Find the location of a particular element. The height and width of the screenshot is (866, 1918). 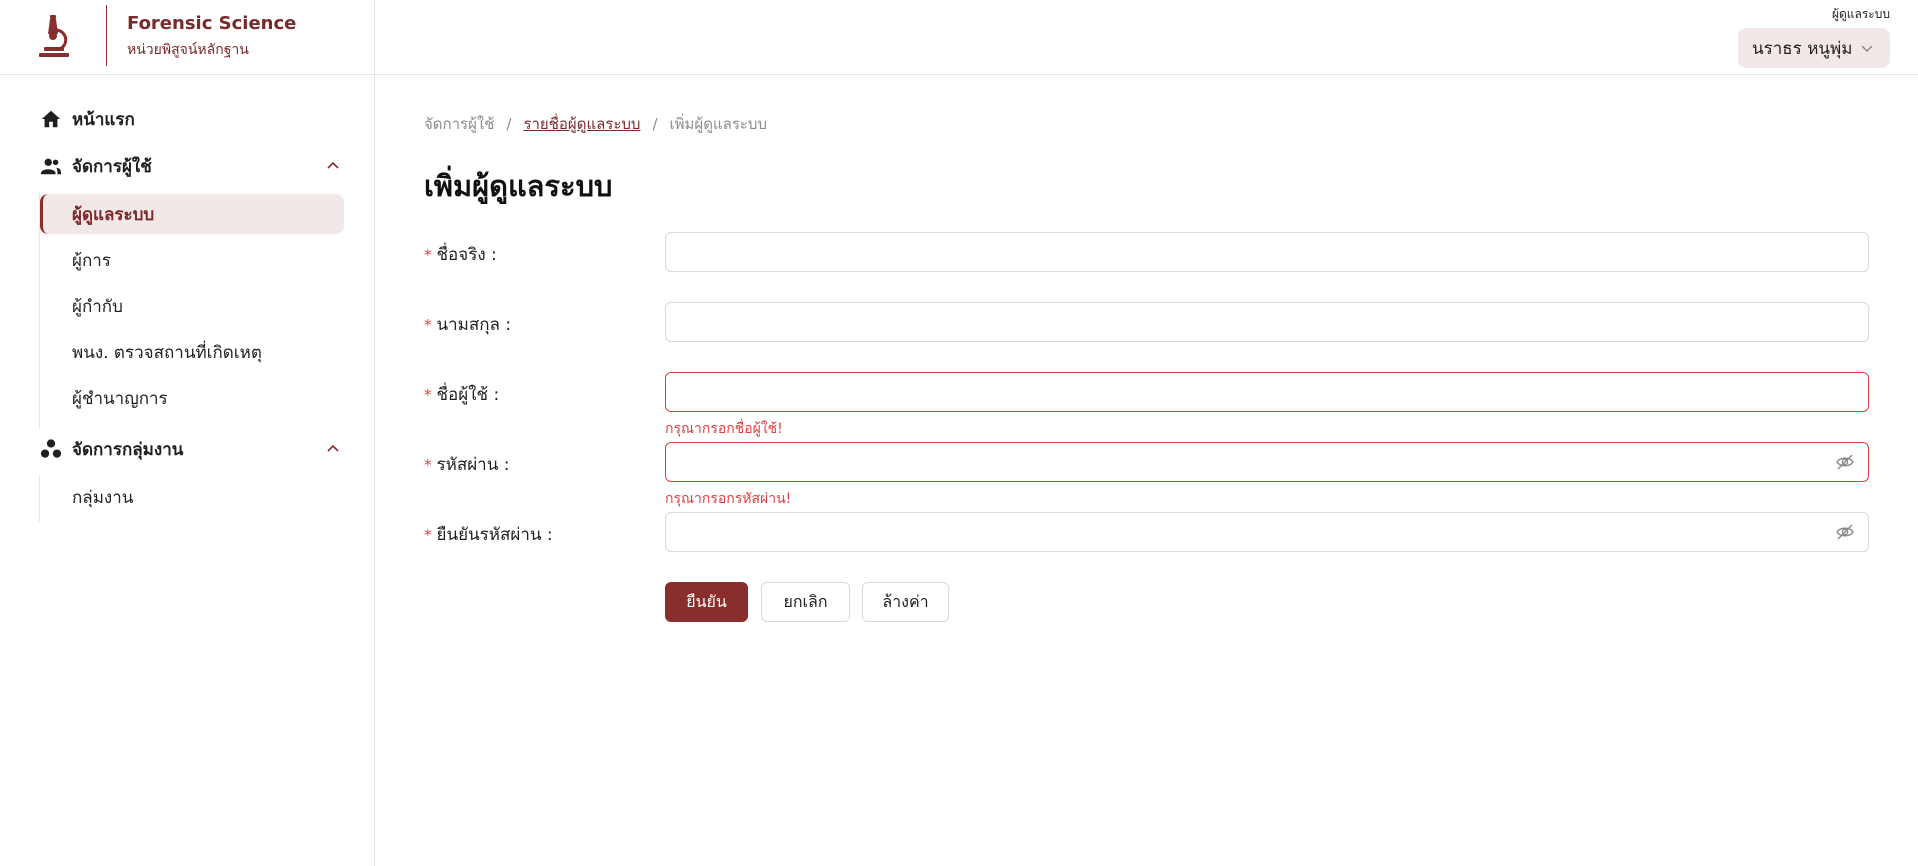

last-name-label: * นามสกุล : is located at coordinates (467, 324).